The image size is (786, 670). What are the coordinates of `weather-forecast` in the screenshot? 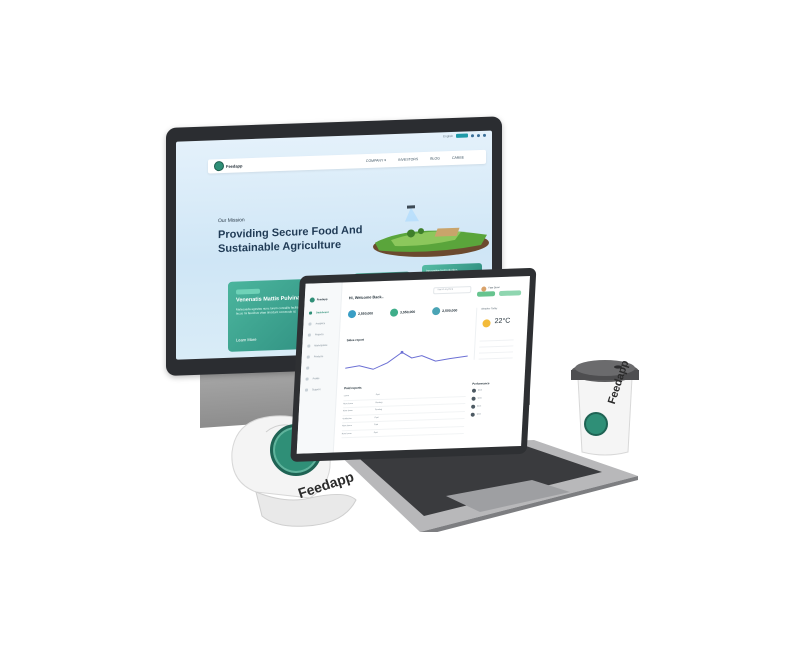 It's located at (496, 348).